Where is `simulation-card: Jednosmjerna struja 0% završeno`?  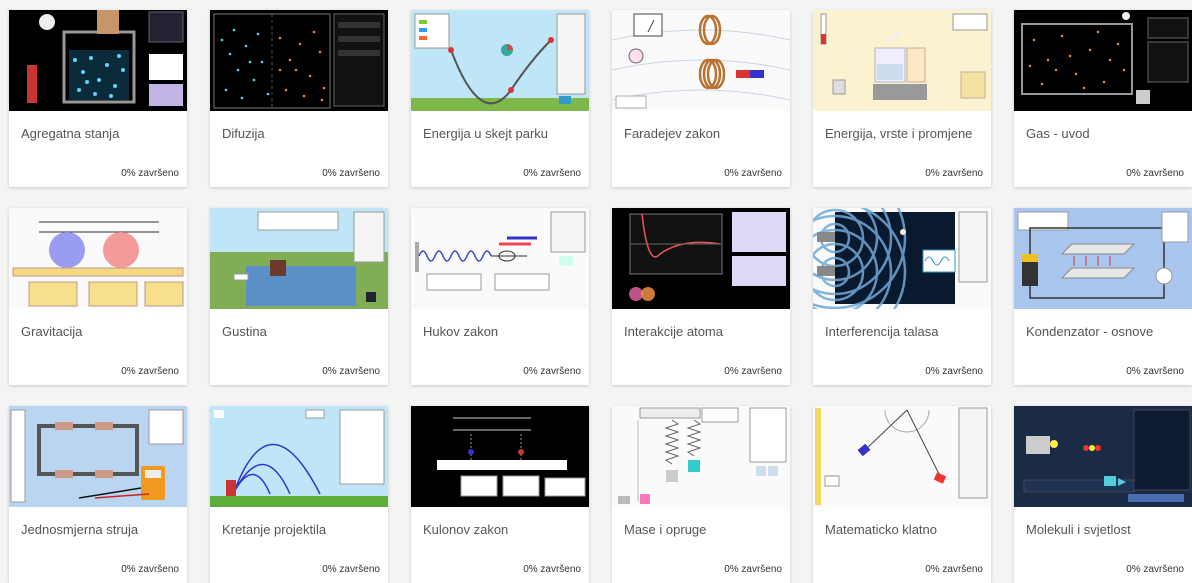
simulation-card: Jednosmjerna struja 0% završeno is located at coordinates (98, 494).